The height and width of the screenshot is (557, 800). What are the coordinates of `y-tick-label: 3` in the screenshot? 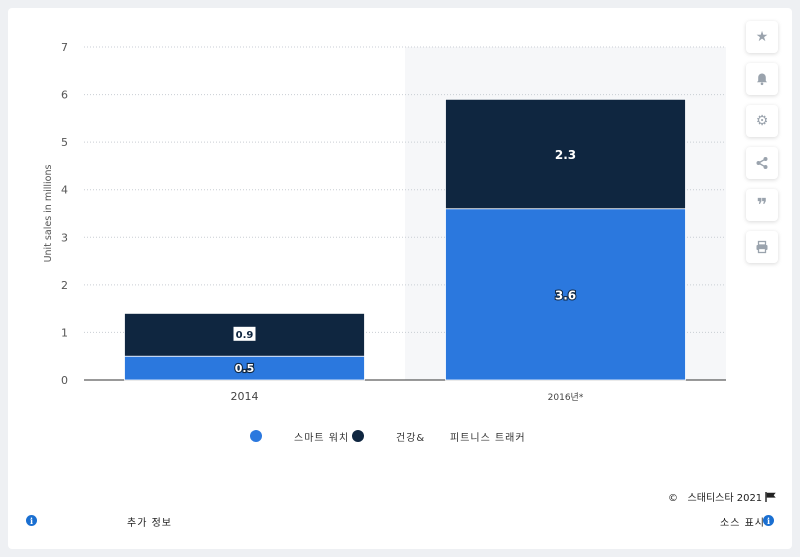 It's located at (64, 237).